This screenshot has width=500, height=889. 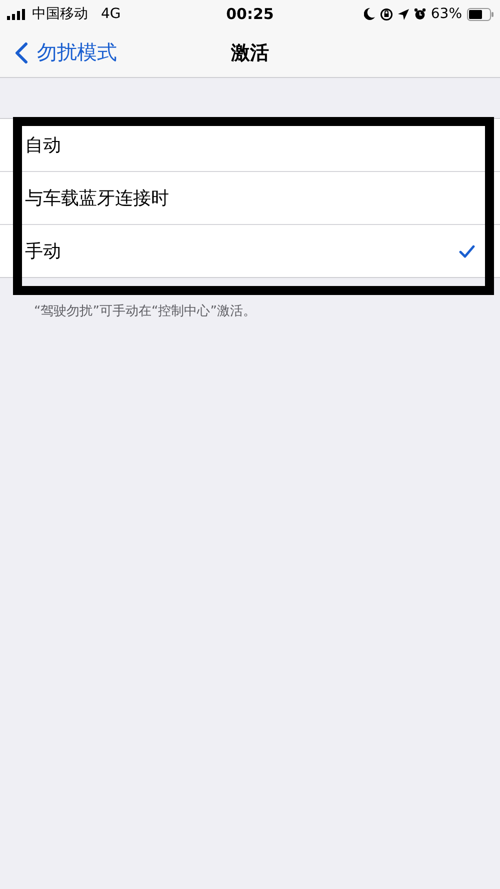 I want to click on page-title: 激活, so click(x=250, y=53).